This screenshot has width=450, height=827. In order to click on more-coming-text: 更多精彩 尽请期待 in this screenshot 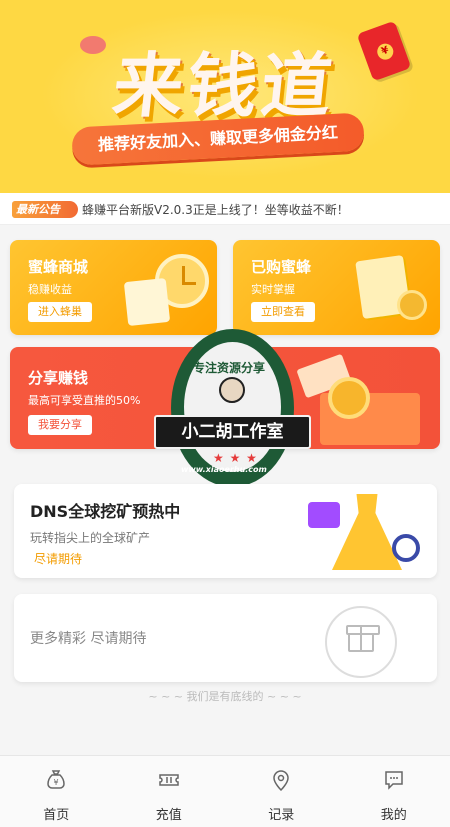, I will do `click(88, 639)`.